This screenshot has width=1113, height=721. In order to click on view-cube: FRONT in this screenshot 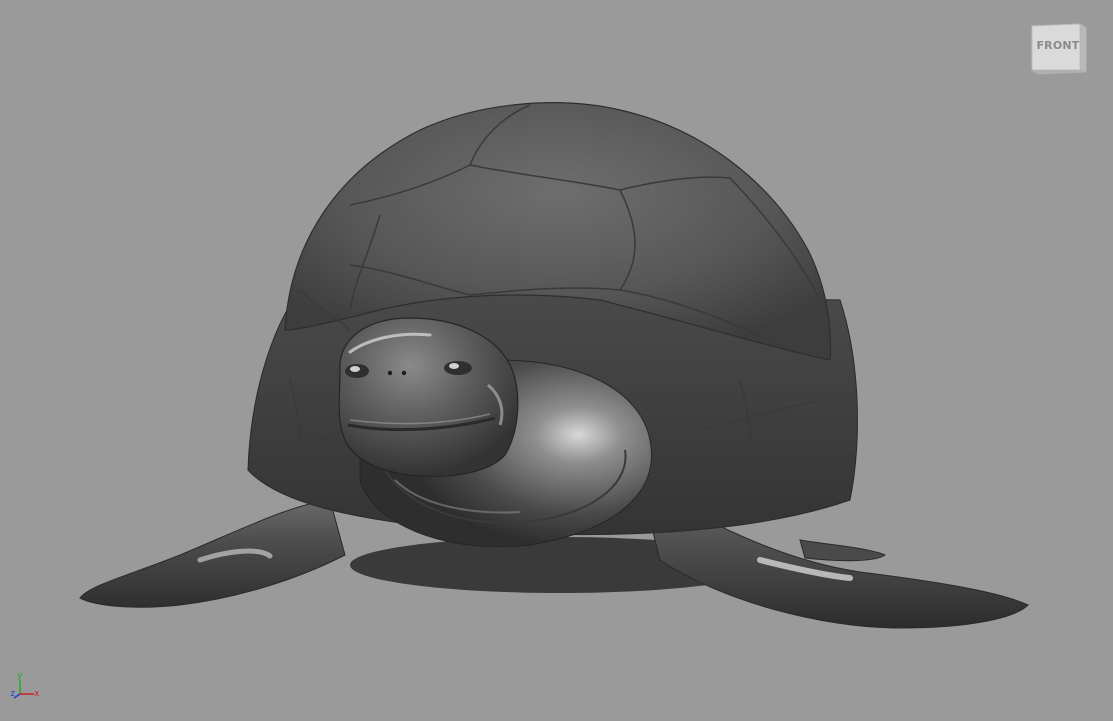, I will do `click(1060, 49)`.